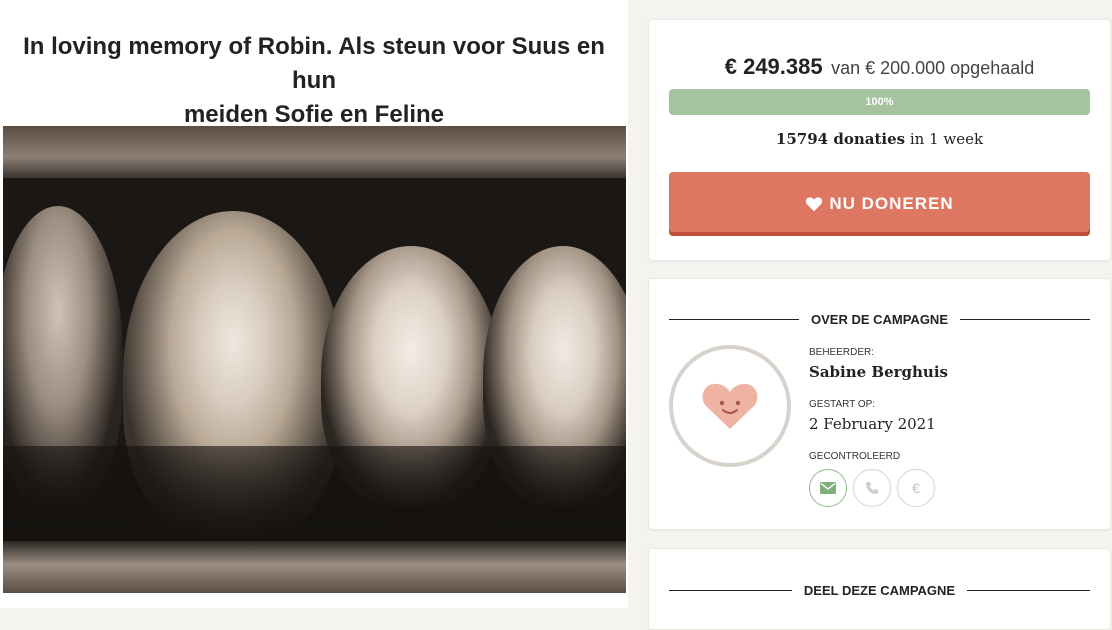 The image size is (1112, 630). I want to click on donations-count: 15794 donaties, so click(840, 139).